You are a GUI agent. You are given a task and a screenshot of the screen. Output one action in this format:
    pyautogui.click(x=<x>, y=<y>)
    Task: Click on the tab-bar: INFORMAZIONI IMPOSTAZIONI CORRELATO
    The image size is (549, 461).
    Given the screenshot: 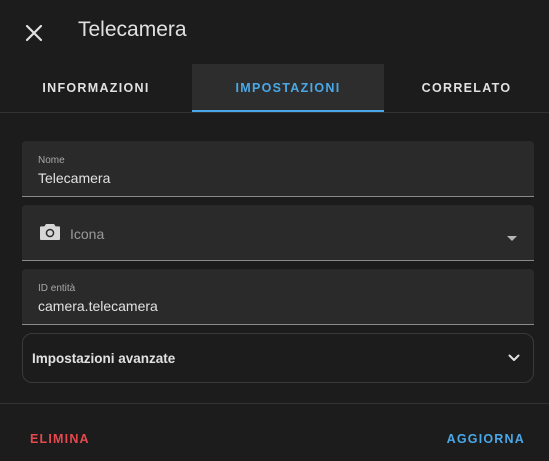 What is the action you would take?
    pyautogui.click(x=274, y=88)
    